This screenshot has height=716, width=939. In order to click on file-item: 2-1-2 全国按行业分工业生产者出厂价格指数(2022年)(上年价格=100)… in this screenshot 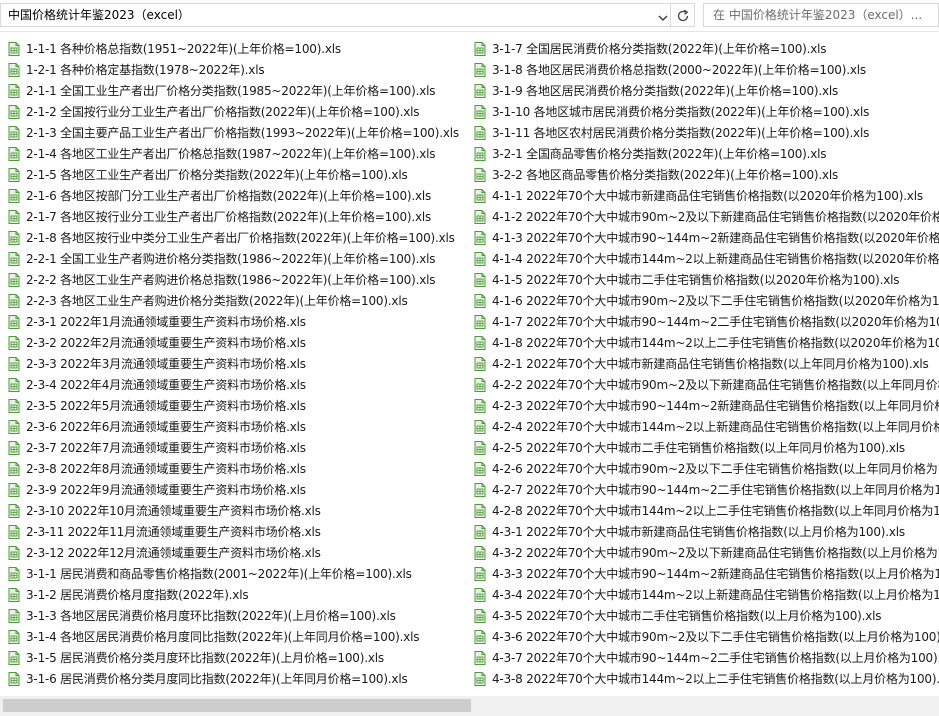, I will do `click(237, 111)`.